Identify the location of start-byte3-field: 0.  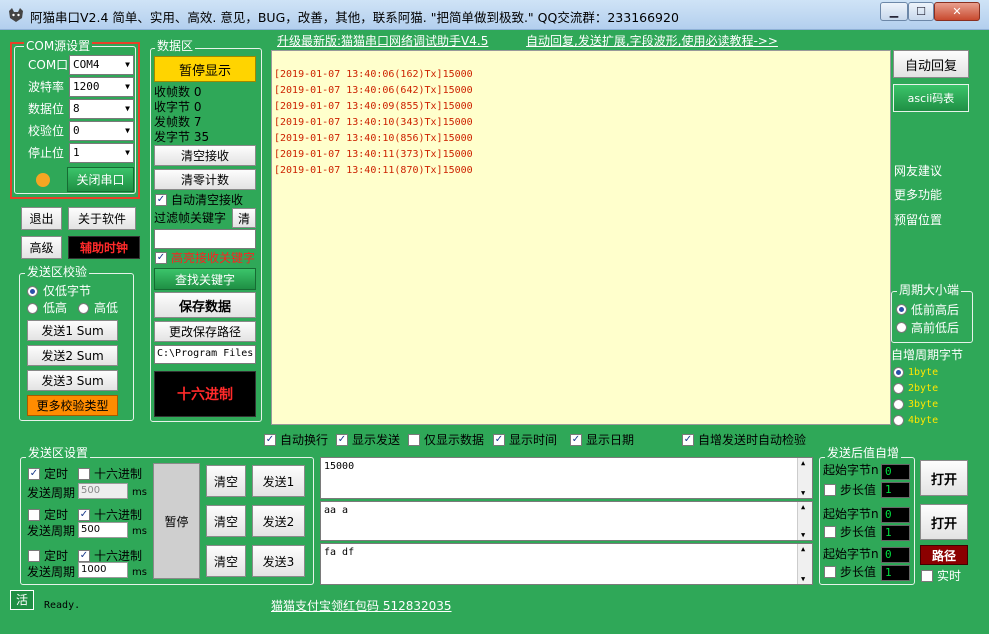
(895, 555).